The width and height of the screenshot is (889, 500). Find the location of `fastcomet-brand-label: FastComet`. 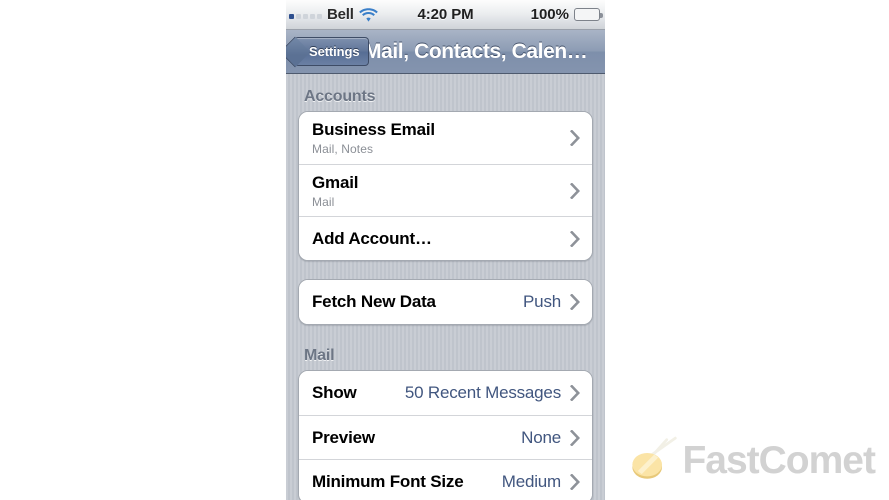

fastcomet-brand-label: FastComet is located at coordinates (779, 460).